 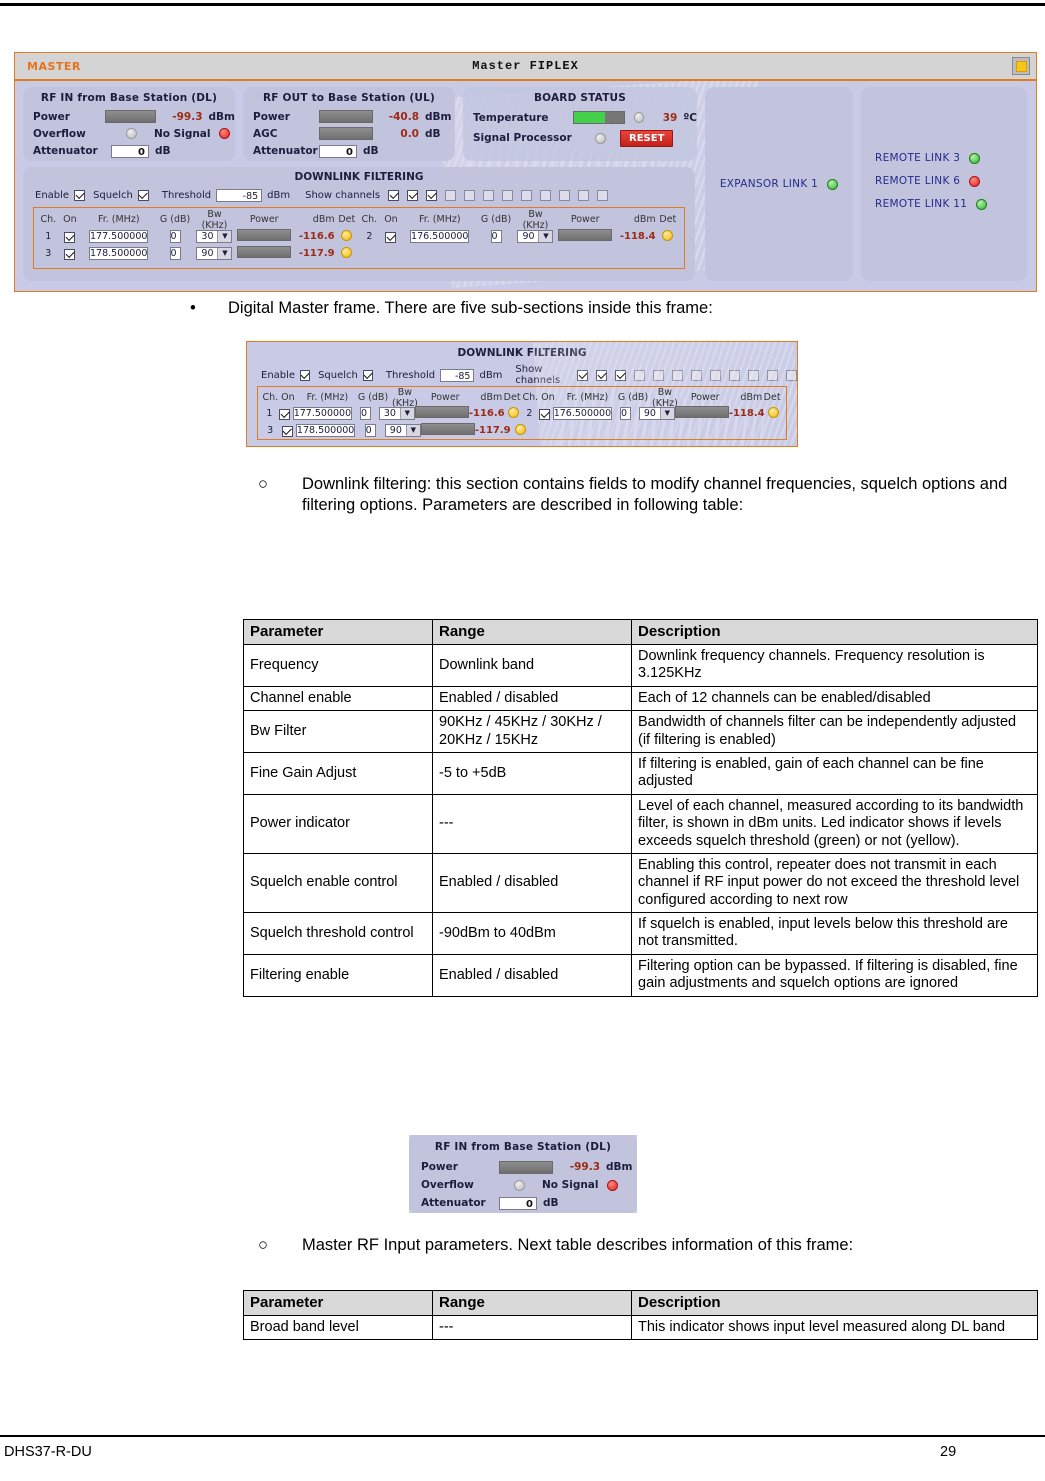 What do you see at coordinates (347, 219) in the screenshot?
I see `col-det-left: Det` at bounding box center [347, 219].